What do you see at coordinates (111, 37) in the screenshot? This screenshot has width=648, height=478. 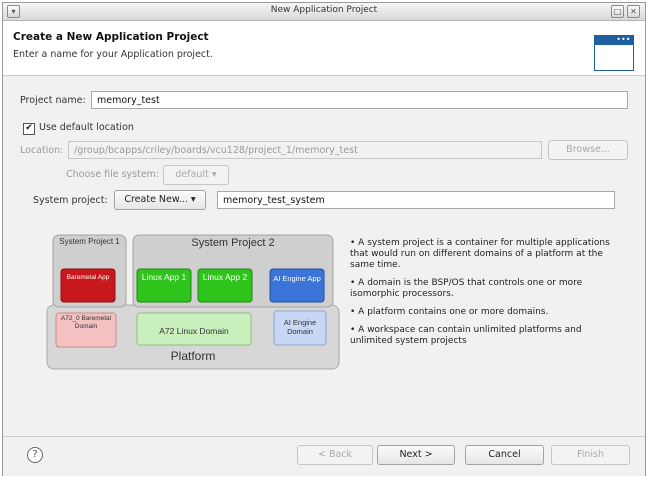 I see `page-title: Create a New Application Project` at bounding box center [111, 37].